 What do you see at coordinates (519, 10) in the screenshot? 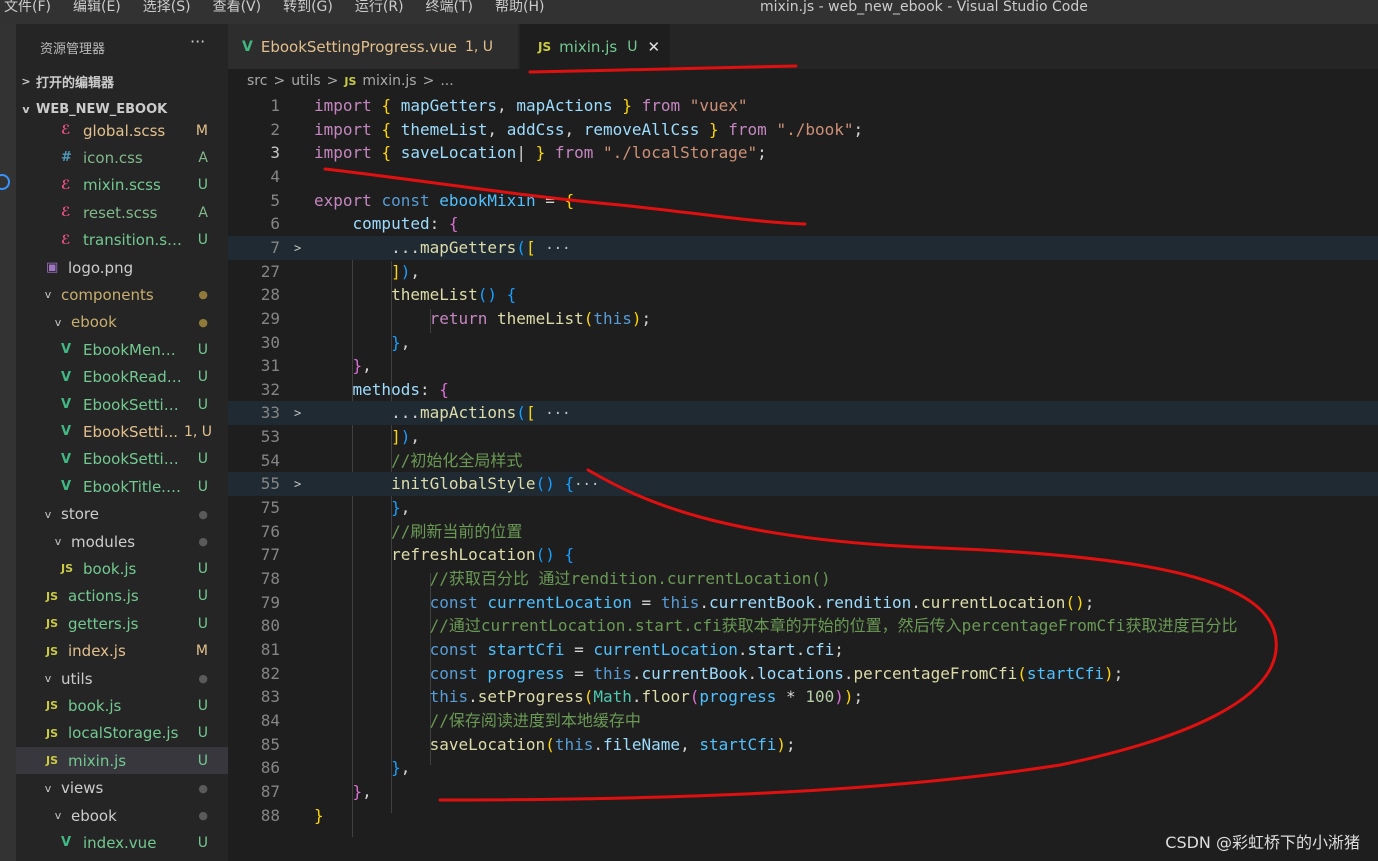
I see `menu-help: 帮助(H)` at bounding box center [519, 10].